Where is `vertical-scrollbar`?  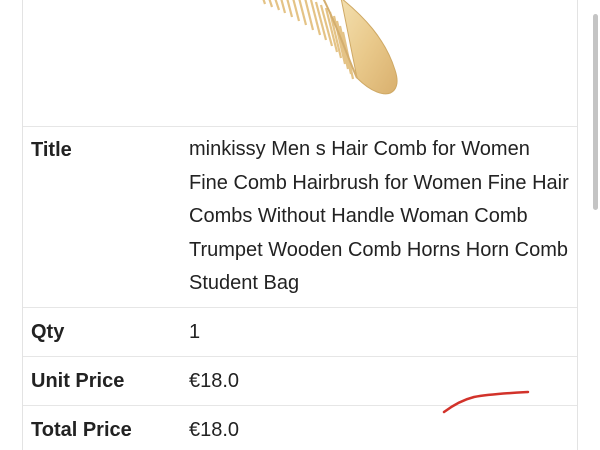
vertical-scrollbar is located at coordinates (595, 112).